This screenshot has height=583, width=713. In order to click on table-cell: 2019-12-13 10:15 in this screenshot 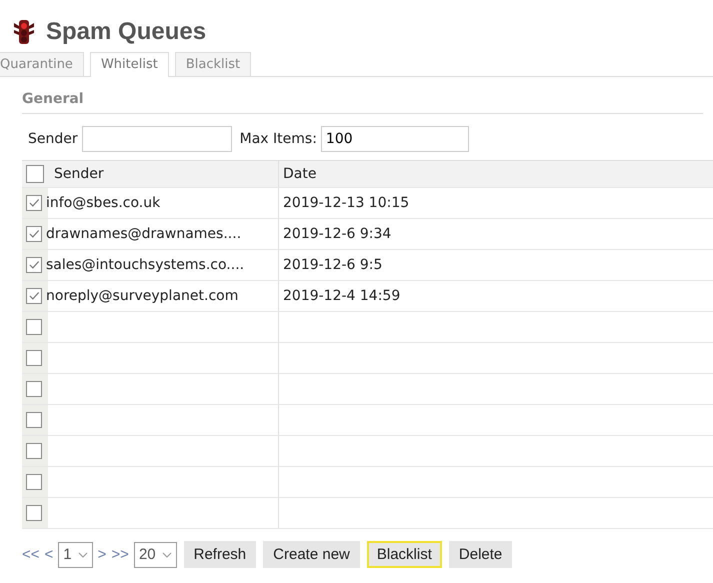, I will do `click(346, 203)`.